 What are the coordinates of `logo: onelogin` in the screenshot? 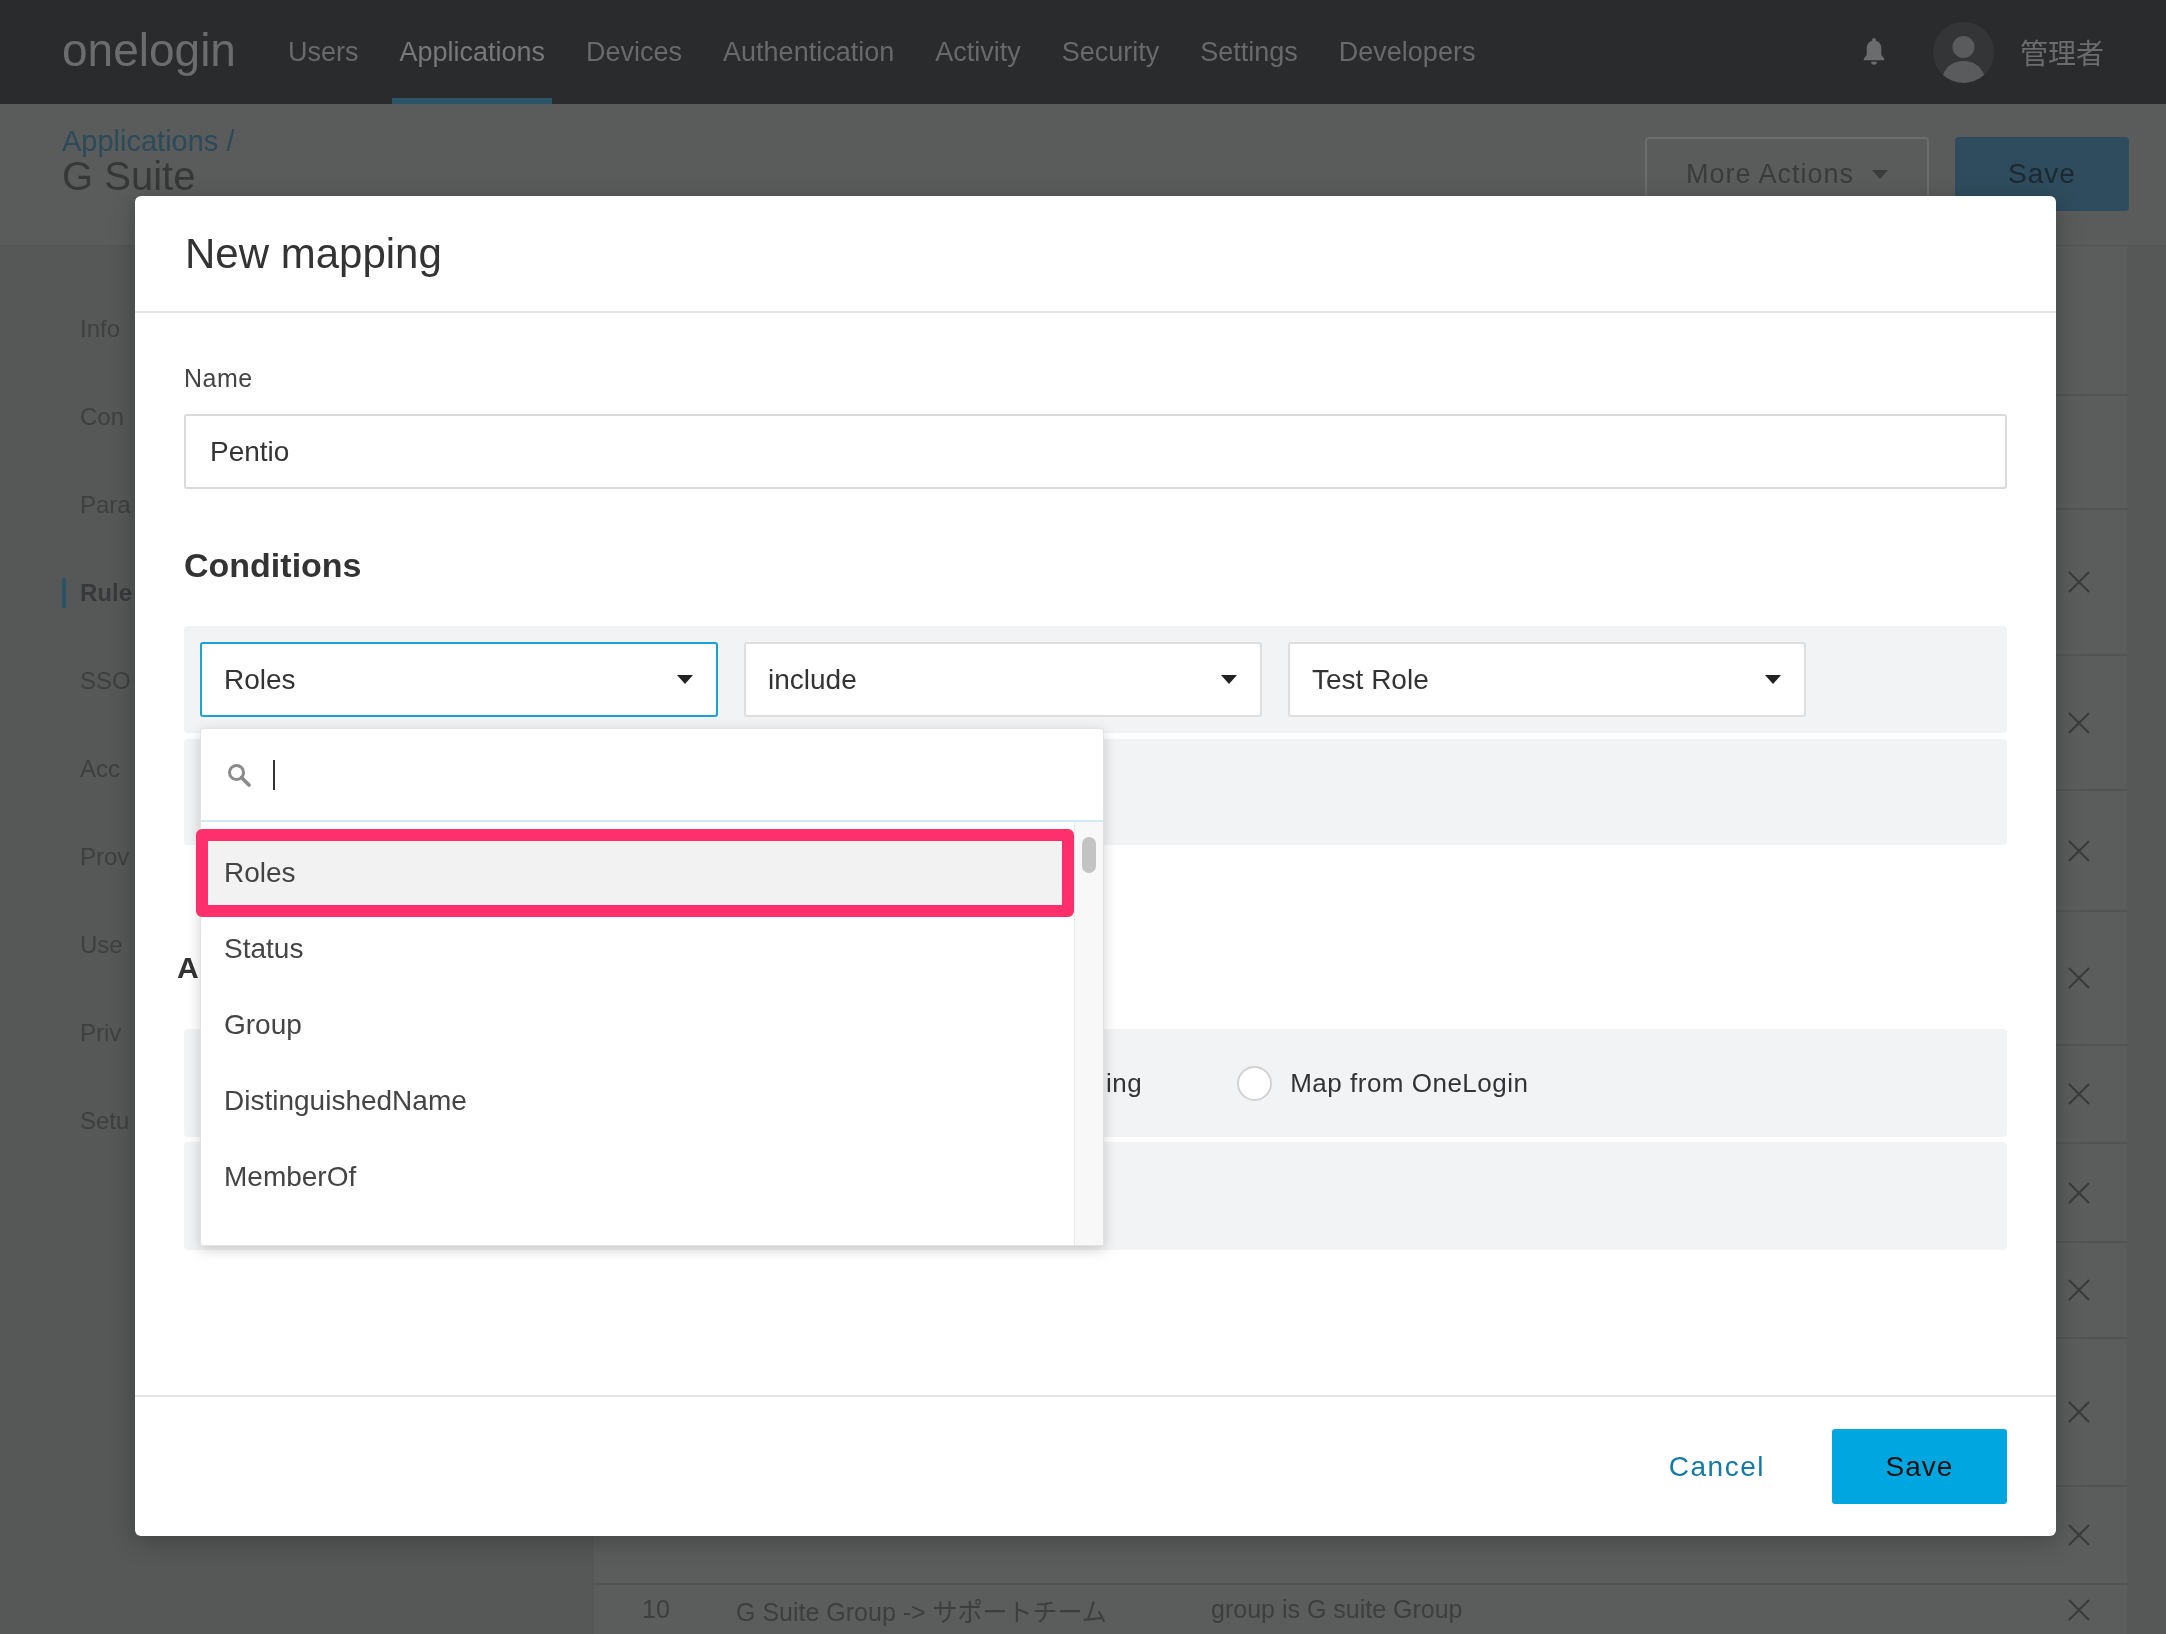 It's located at (149, 50).